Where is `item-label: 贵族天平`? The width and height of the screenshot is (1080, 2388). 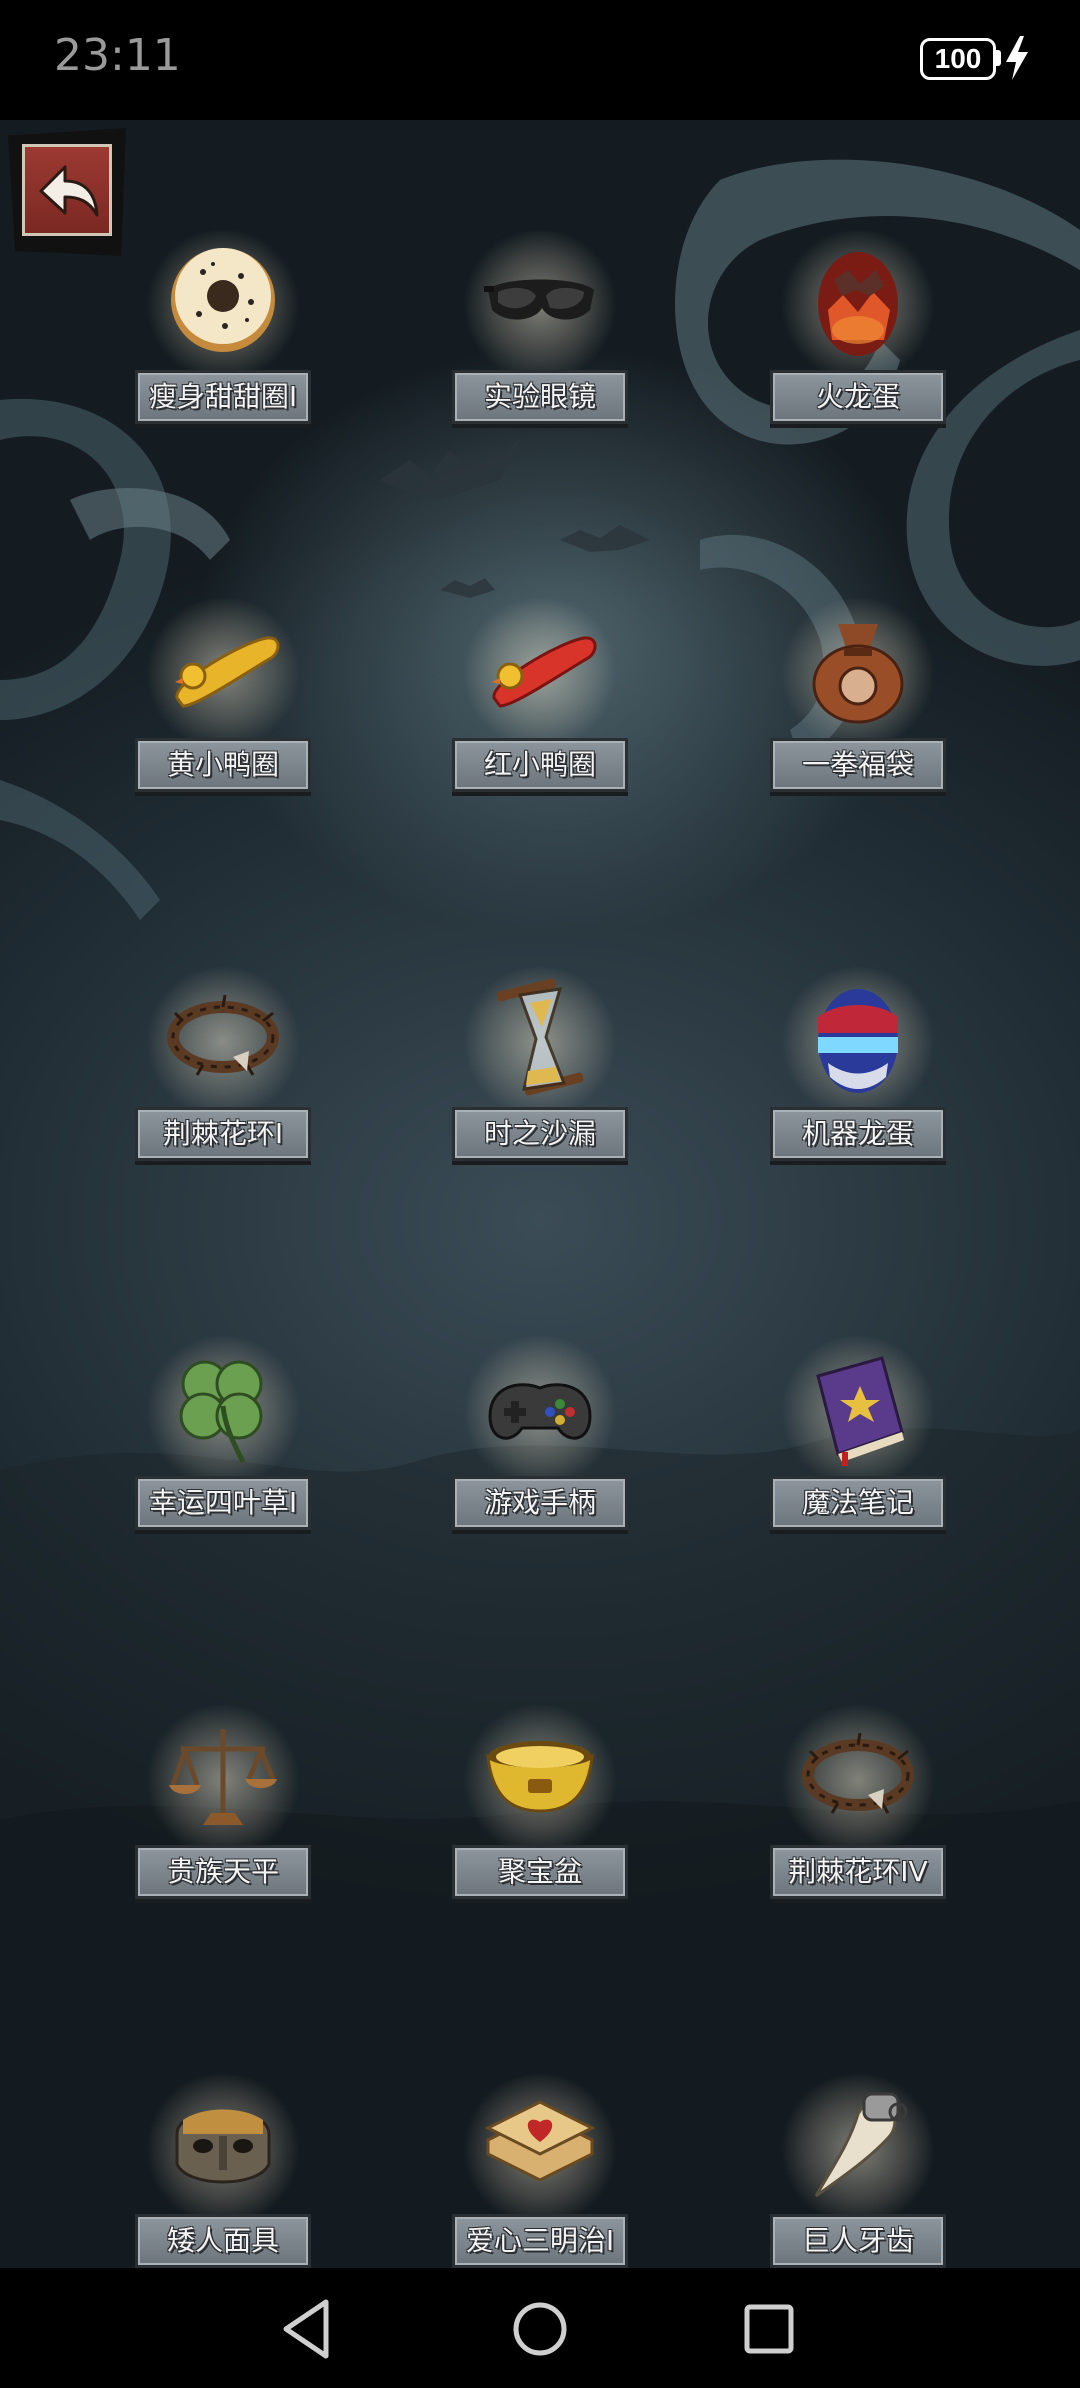
item-label: 贵族天平 is located at coordinates (223, 1872).